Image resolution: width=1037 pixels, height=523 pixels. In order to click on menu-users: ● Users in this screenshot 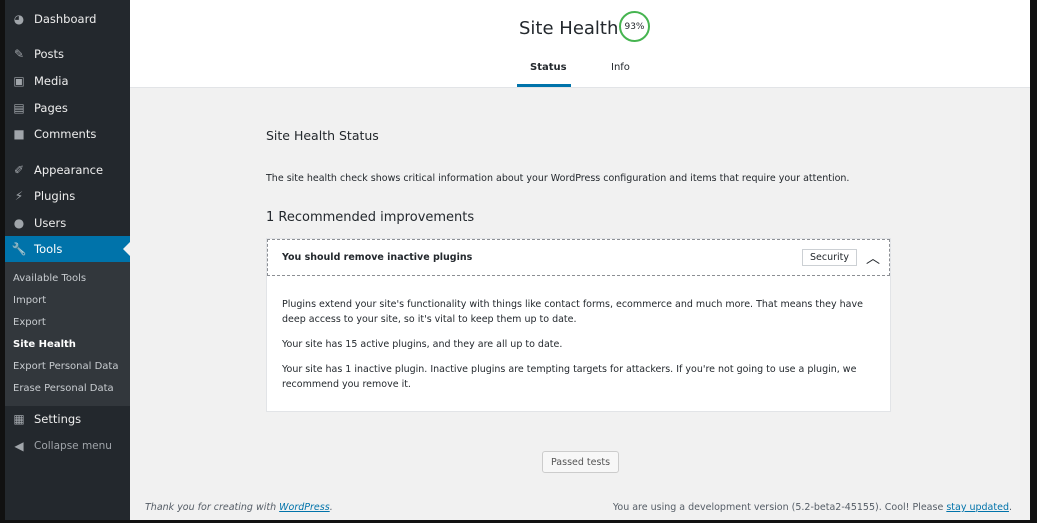, I will do `click(67, 223)`.